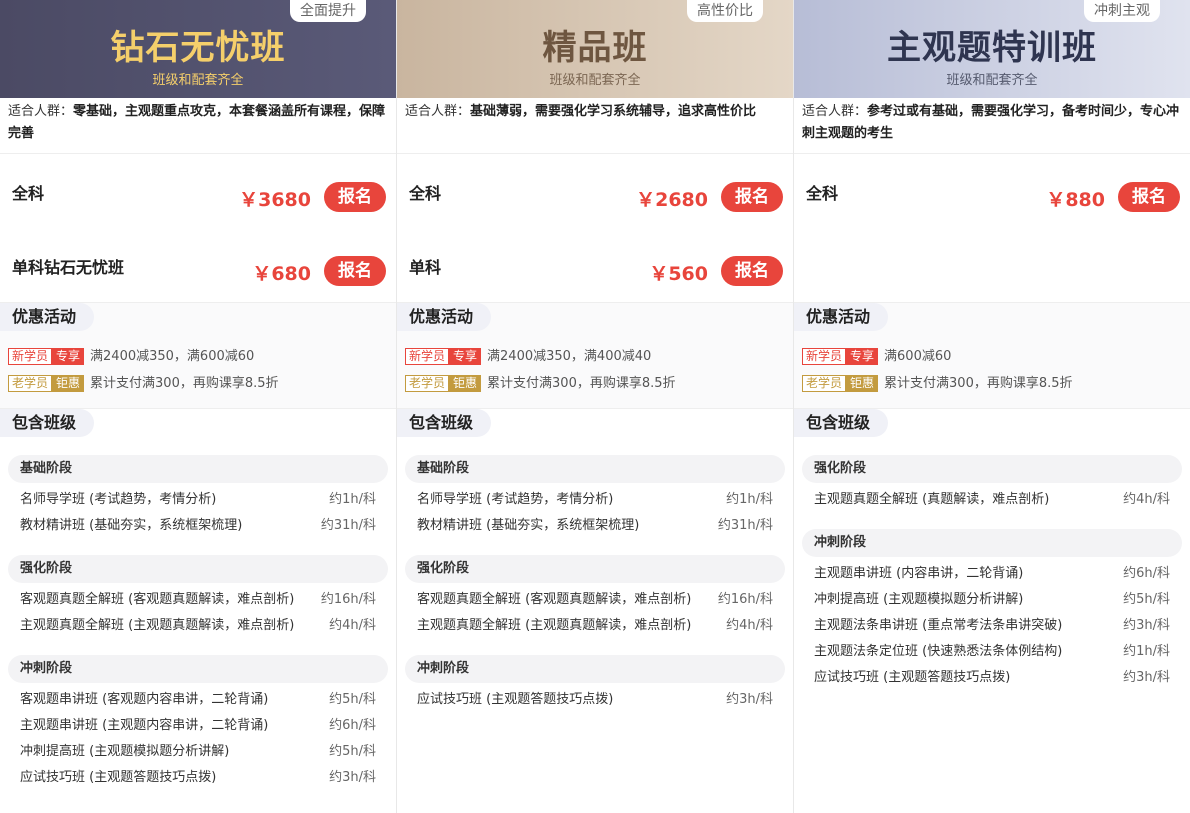  I want to click on course-hours: 约1h/科, so click(352, 499).